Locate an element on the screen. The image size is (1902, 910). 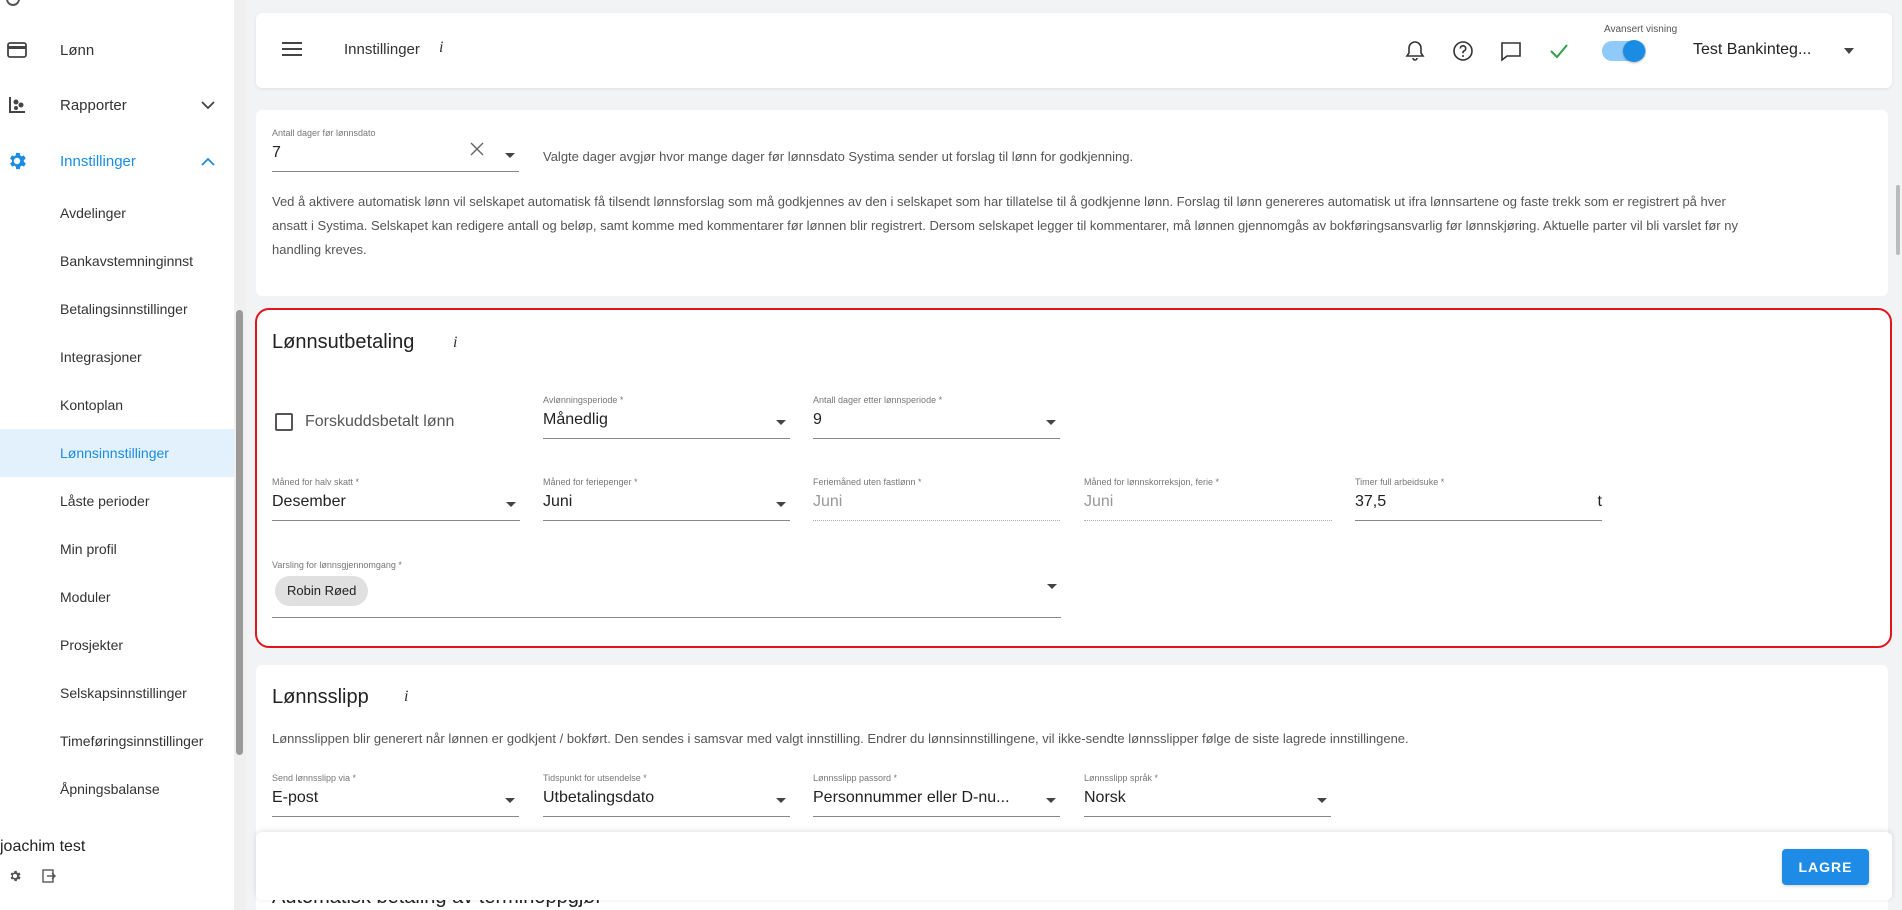
sidebar-sub-timeforingsinnstillinger: Timeføringsinnstillinger is located at coordinates (117, 741).